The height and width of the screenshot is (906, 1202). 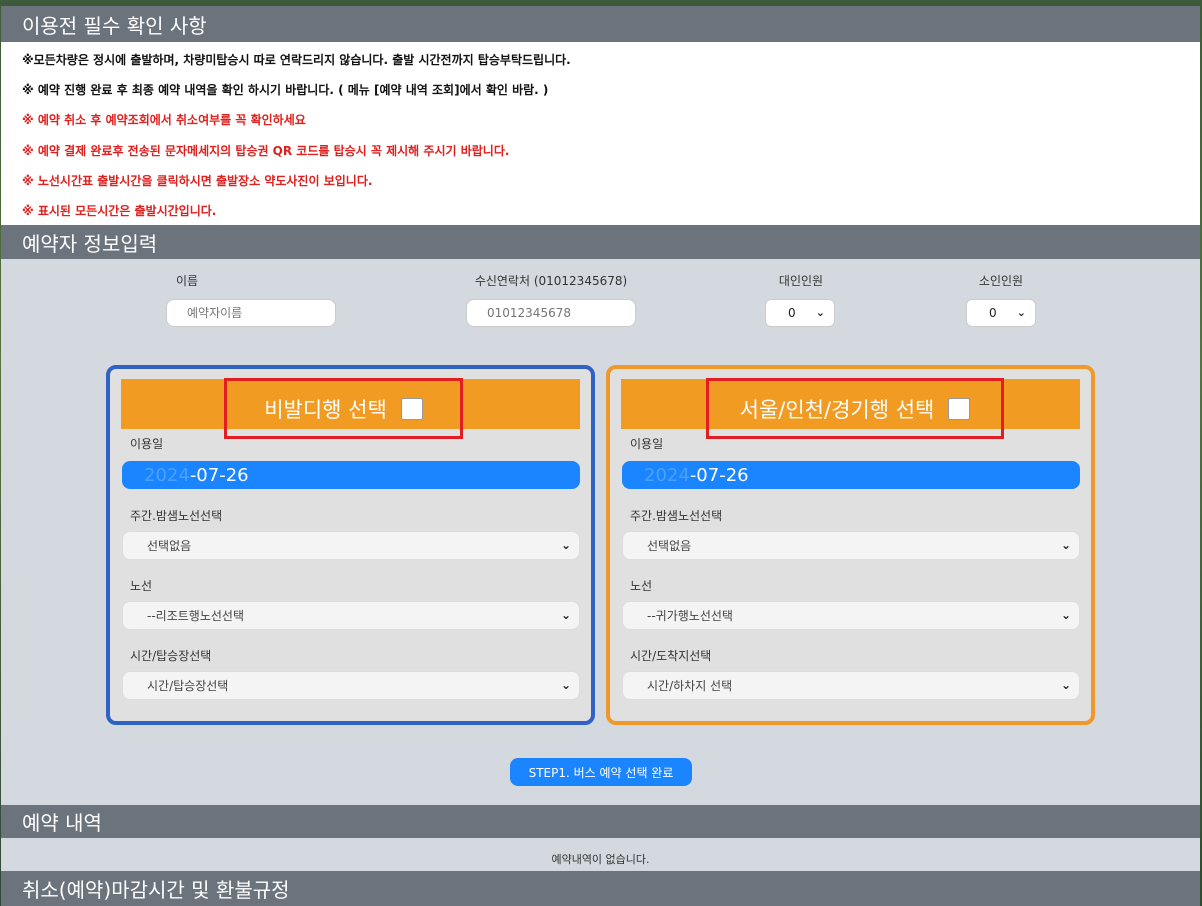 What do you see at coordinates (600, 24) in the screenshot?
I see `notice-section-header: 이용전 필수 확인 사항` at bounding box center [600, 24].